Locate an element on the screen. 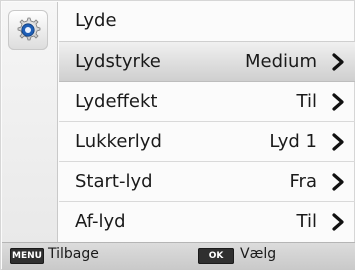 This screenshot has width=355, height=270. back-hint-label: Tilbage is located at coordinates (73, 254).